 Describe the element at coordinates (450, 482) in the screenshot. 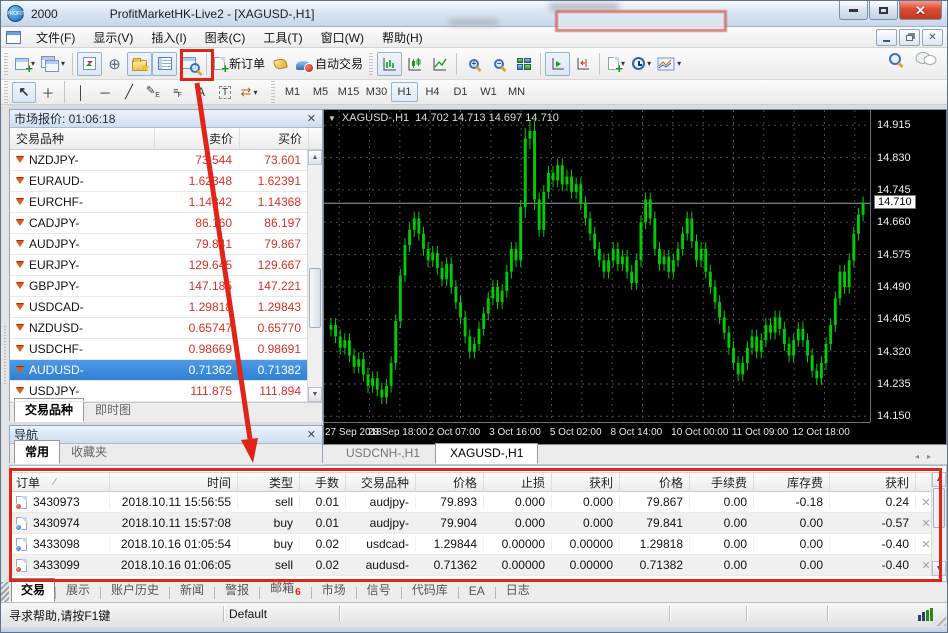

I see `orders-column-5: 价格` at that location.